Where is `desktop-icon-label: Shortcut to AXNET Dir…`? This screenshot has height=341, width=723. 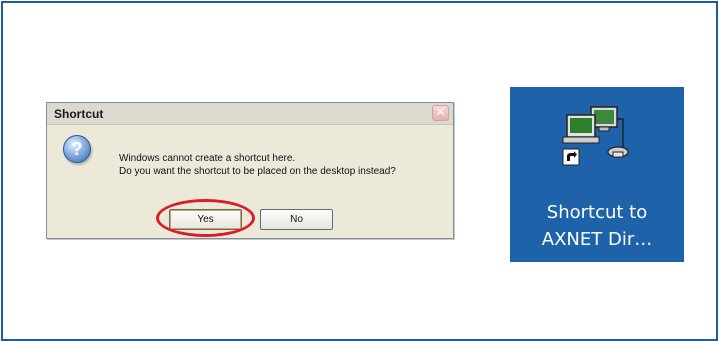 desktop-icon-label: Shortcut to AXNET Dir… is located at coordinates (597, 226).